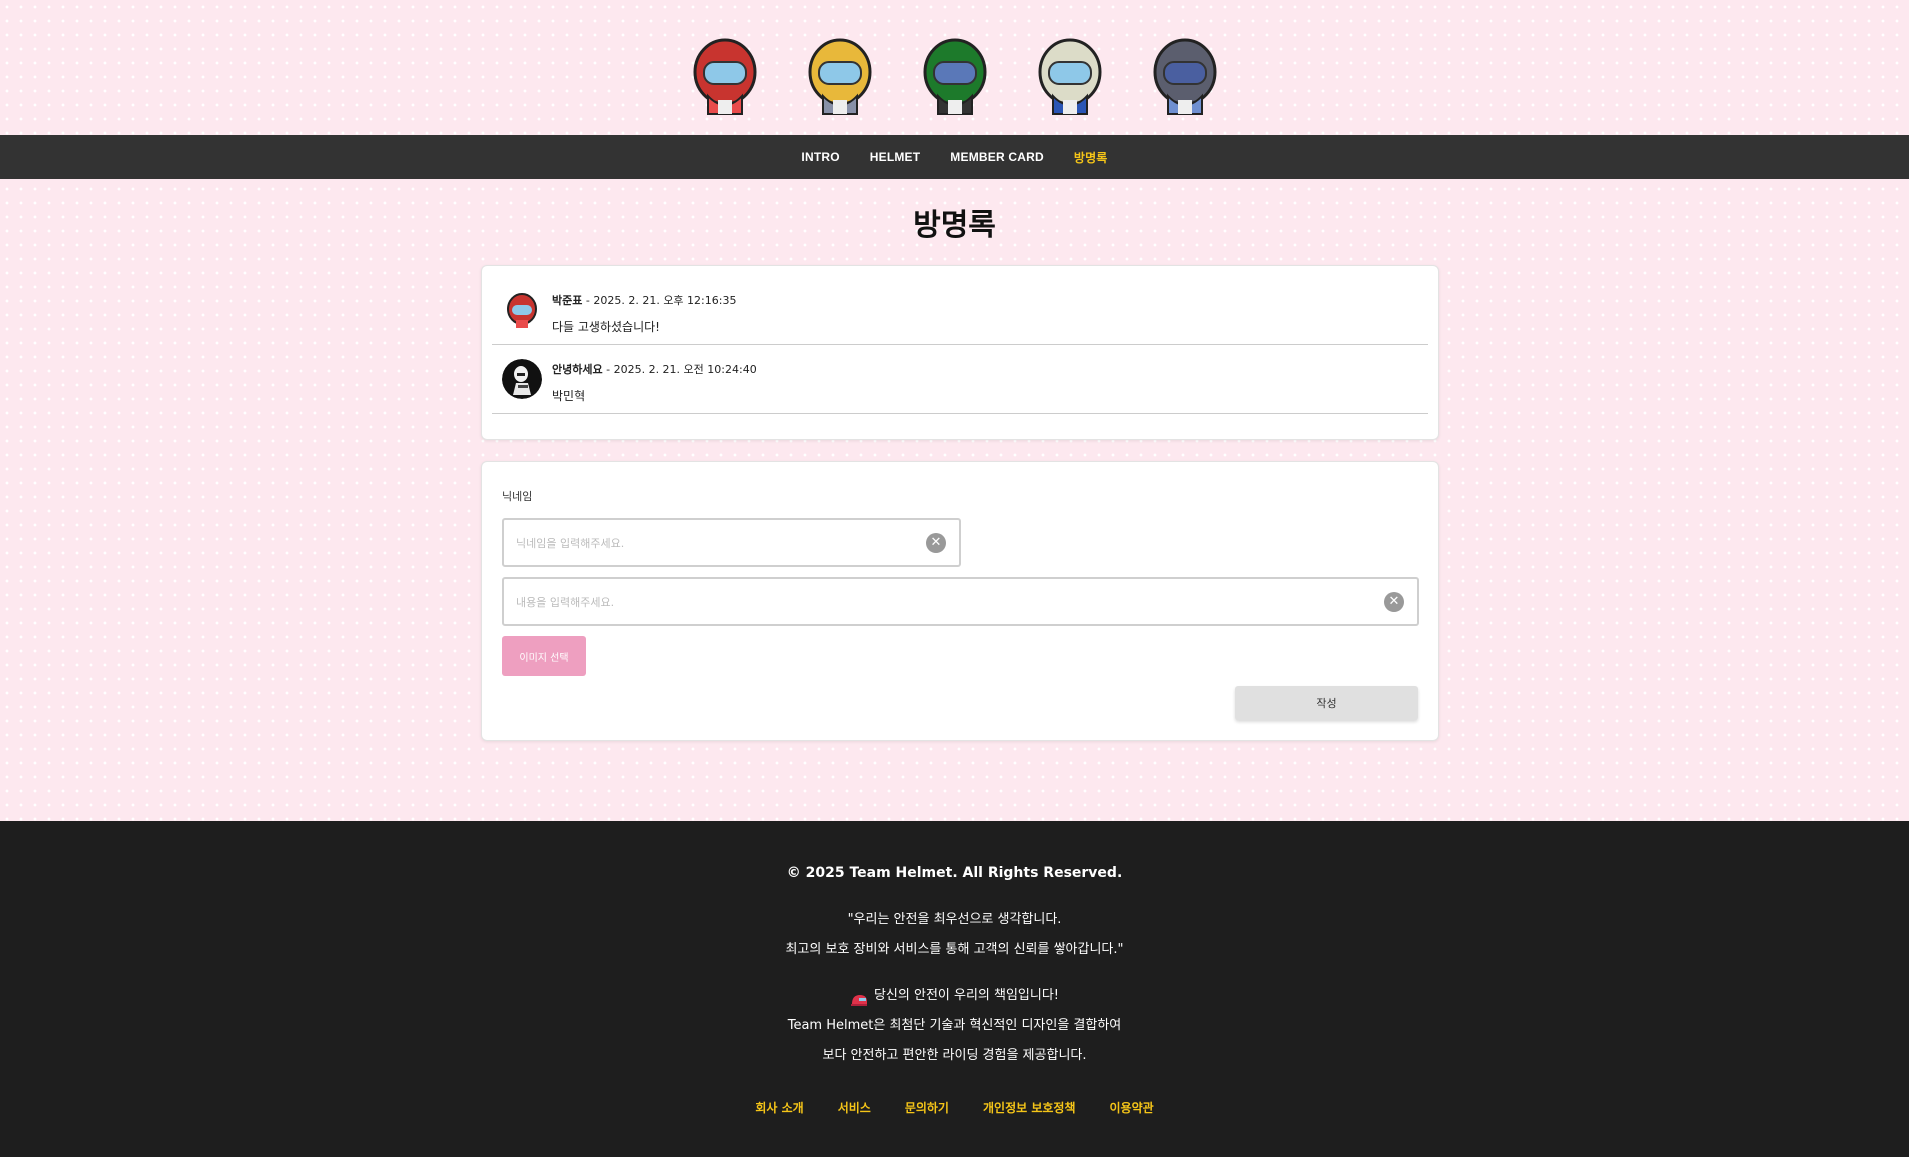  I want to click on list-item: 안녕하세요 - 2025. 2. 21. 오전 10:24:40 박민혁, so click(960, 379).